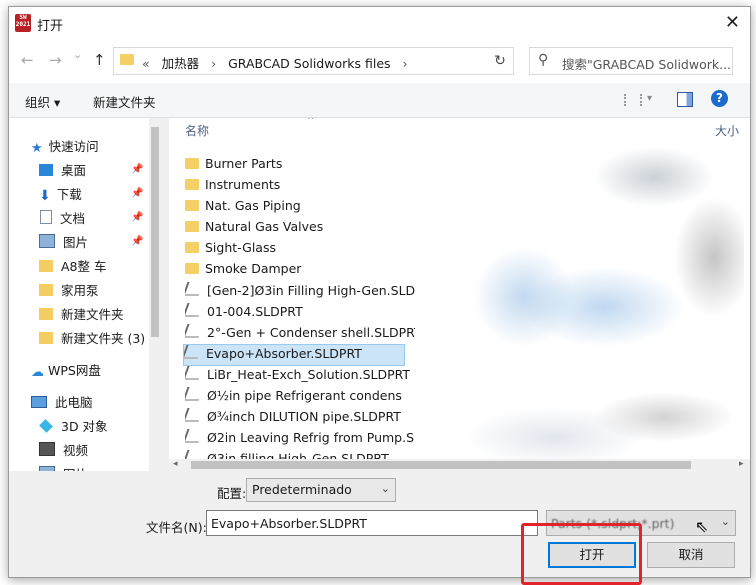 The height and width of the screenshot is (585, 756). I want to click on config-label: 配置:, so click(232, 493).